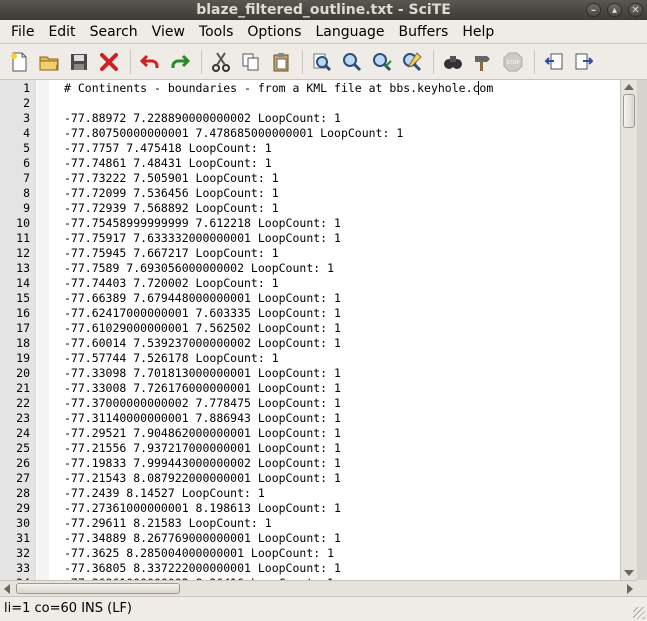  Describe the element at coordinates (171, 193) in the screenshot. I see `line-text: -77.72099 7.536456 LoopCount: 1` at that location.